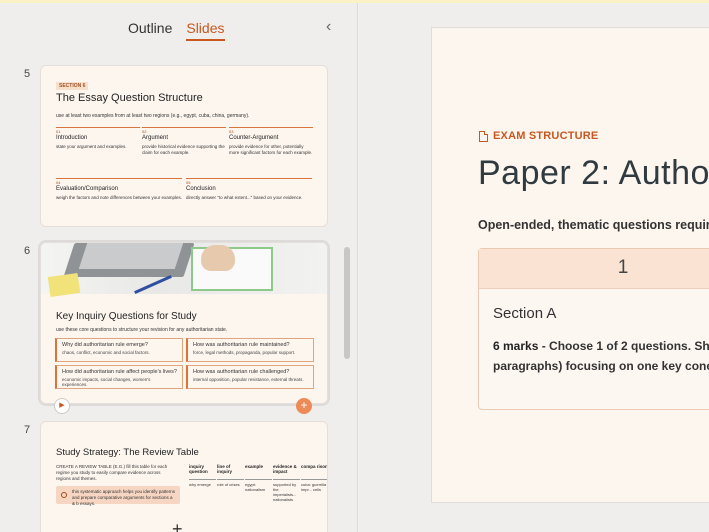 This screenshot has height=532, width=709. I want to click on eyebrow: EXAM STRUCTURE, so click(538, 136).